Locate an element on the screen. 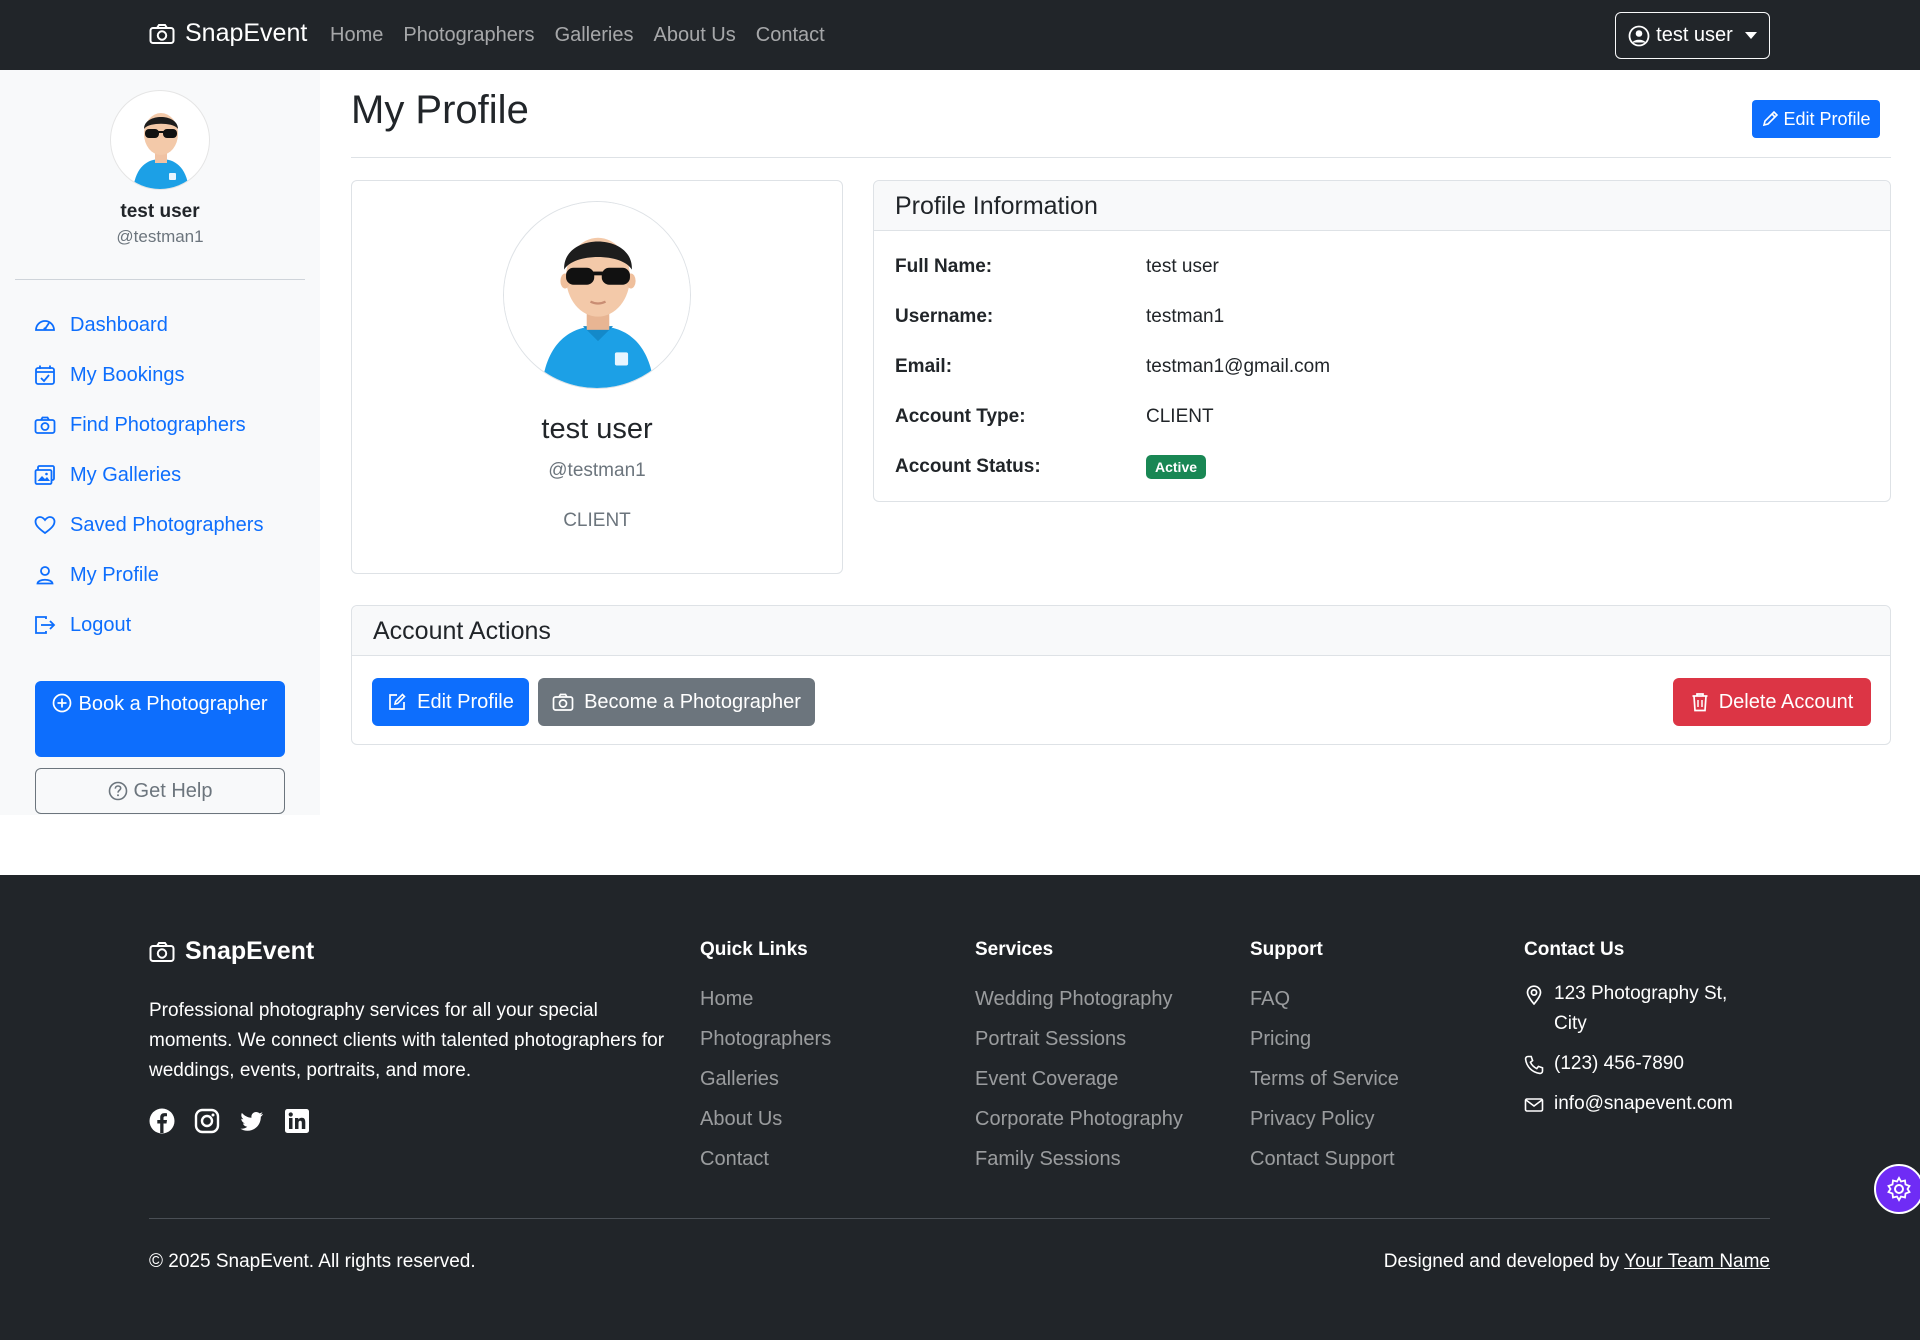 This screenshot has height=1340, width=1920. sidebar-item-my-bookings: My Bookings is located at coordinates (148, 375).